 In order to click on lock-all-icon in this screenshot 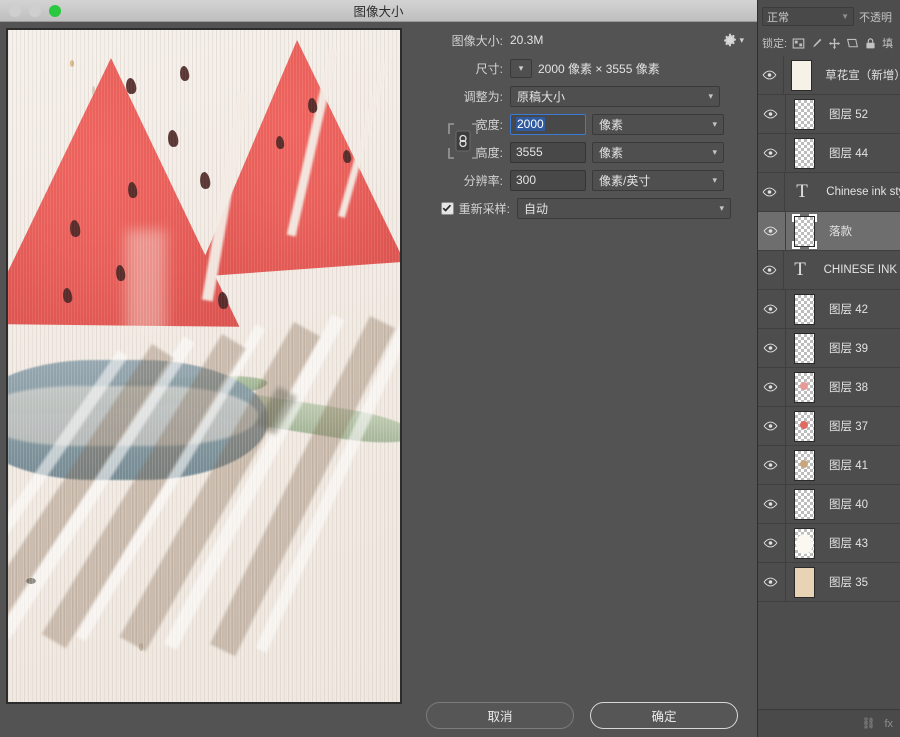, I will do `click(870, 43)`.